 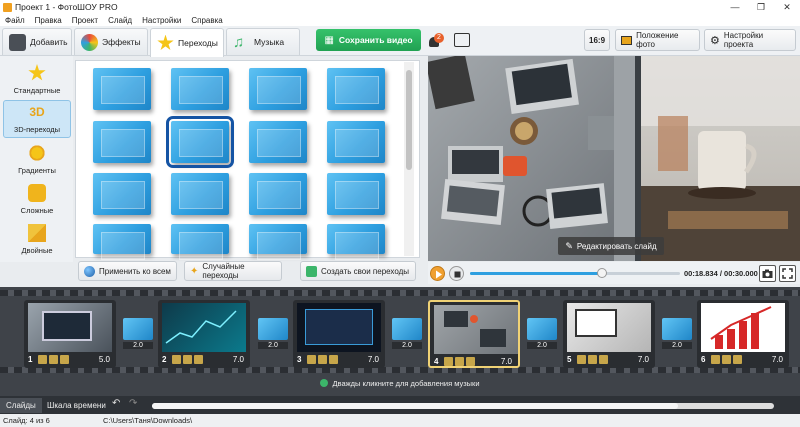 What do you see at coordinates (601, 273) in the screenshot?
I see `seek-knob` at bounding box center [601, 273].